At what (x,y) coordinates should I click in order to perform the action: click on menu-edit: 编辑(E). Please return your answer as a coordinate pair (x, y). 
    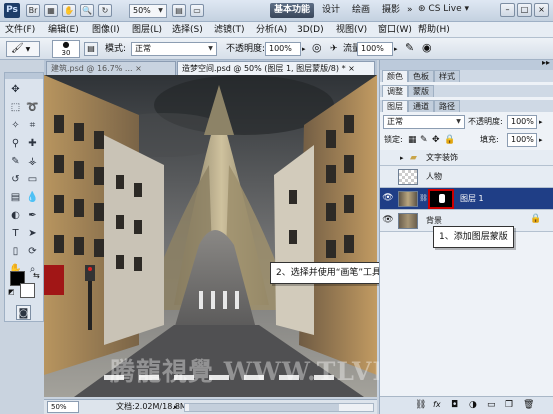
    Looking at the image, I should click on (63, 30).